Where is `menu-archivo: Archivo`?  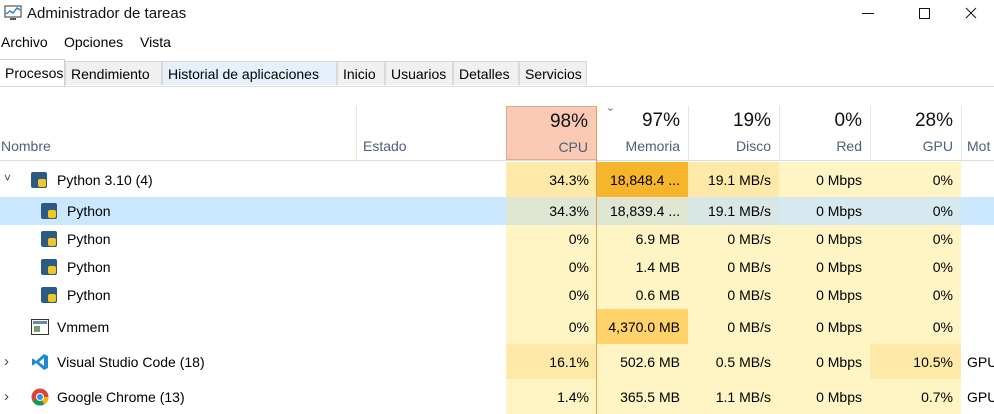
menu-archivo: Archivo is located at coordinates (24, 42).